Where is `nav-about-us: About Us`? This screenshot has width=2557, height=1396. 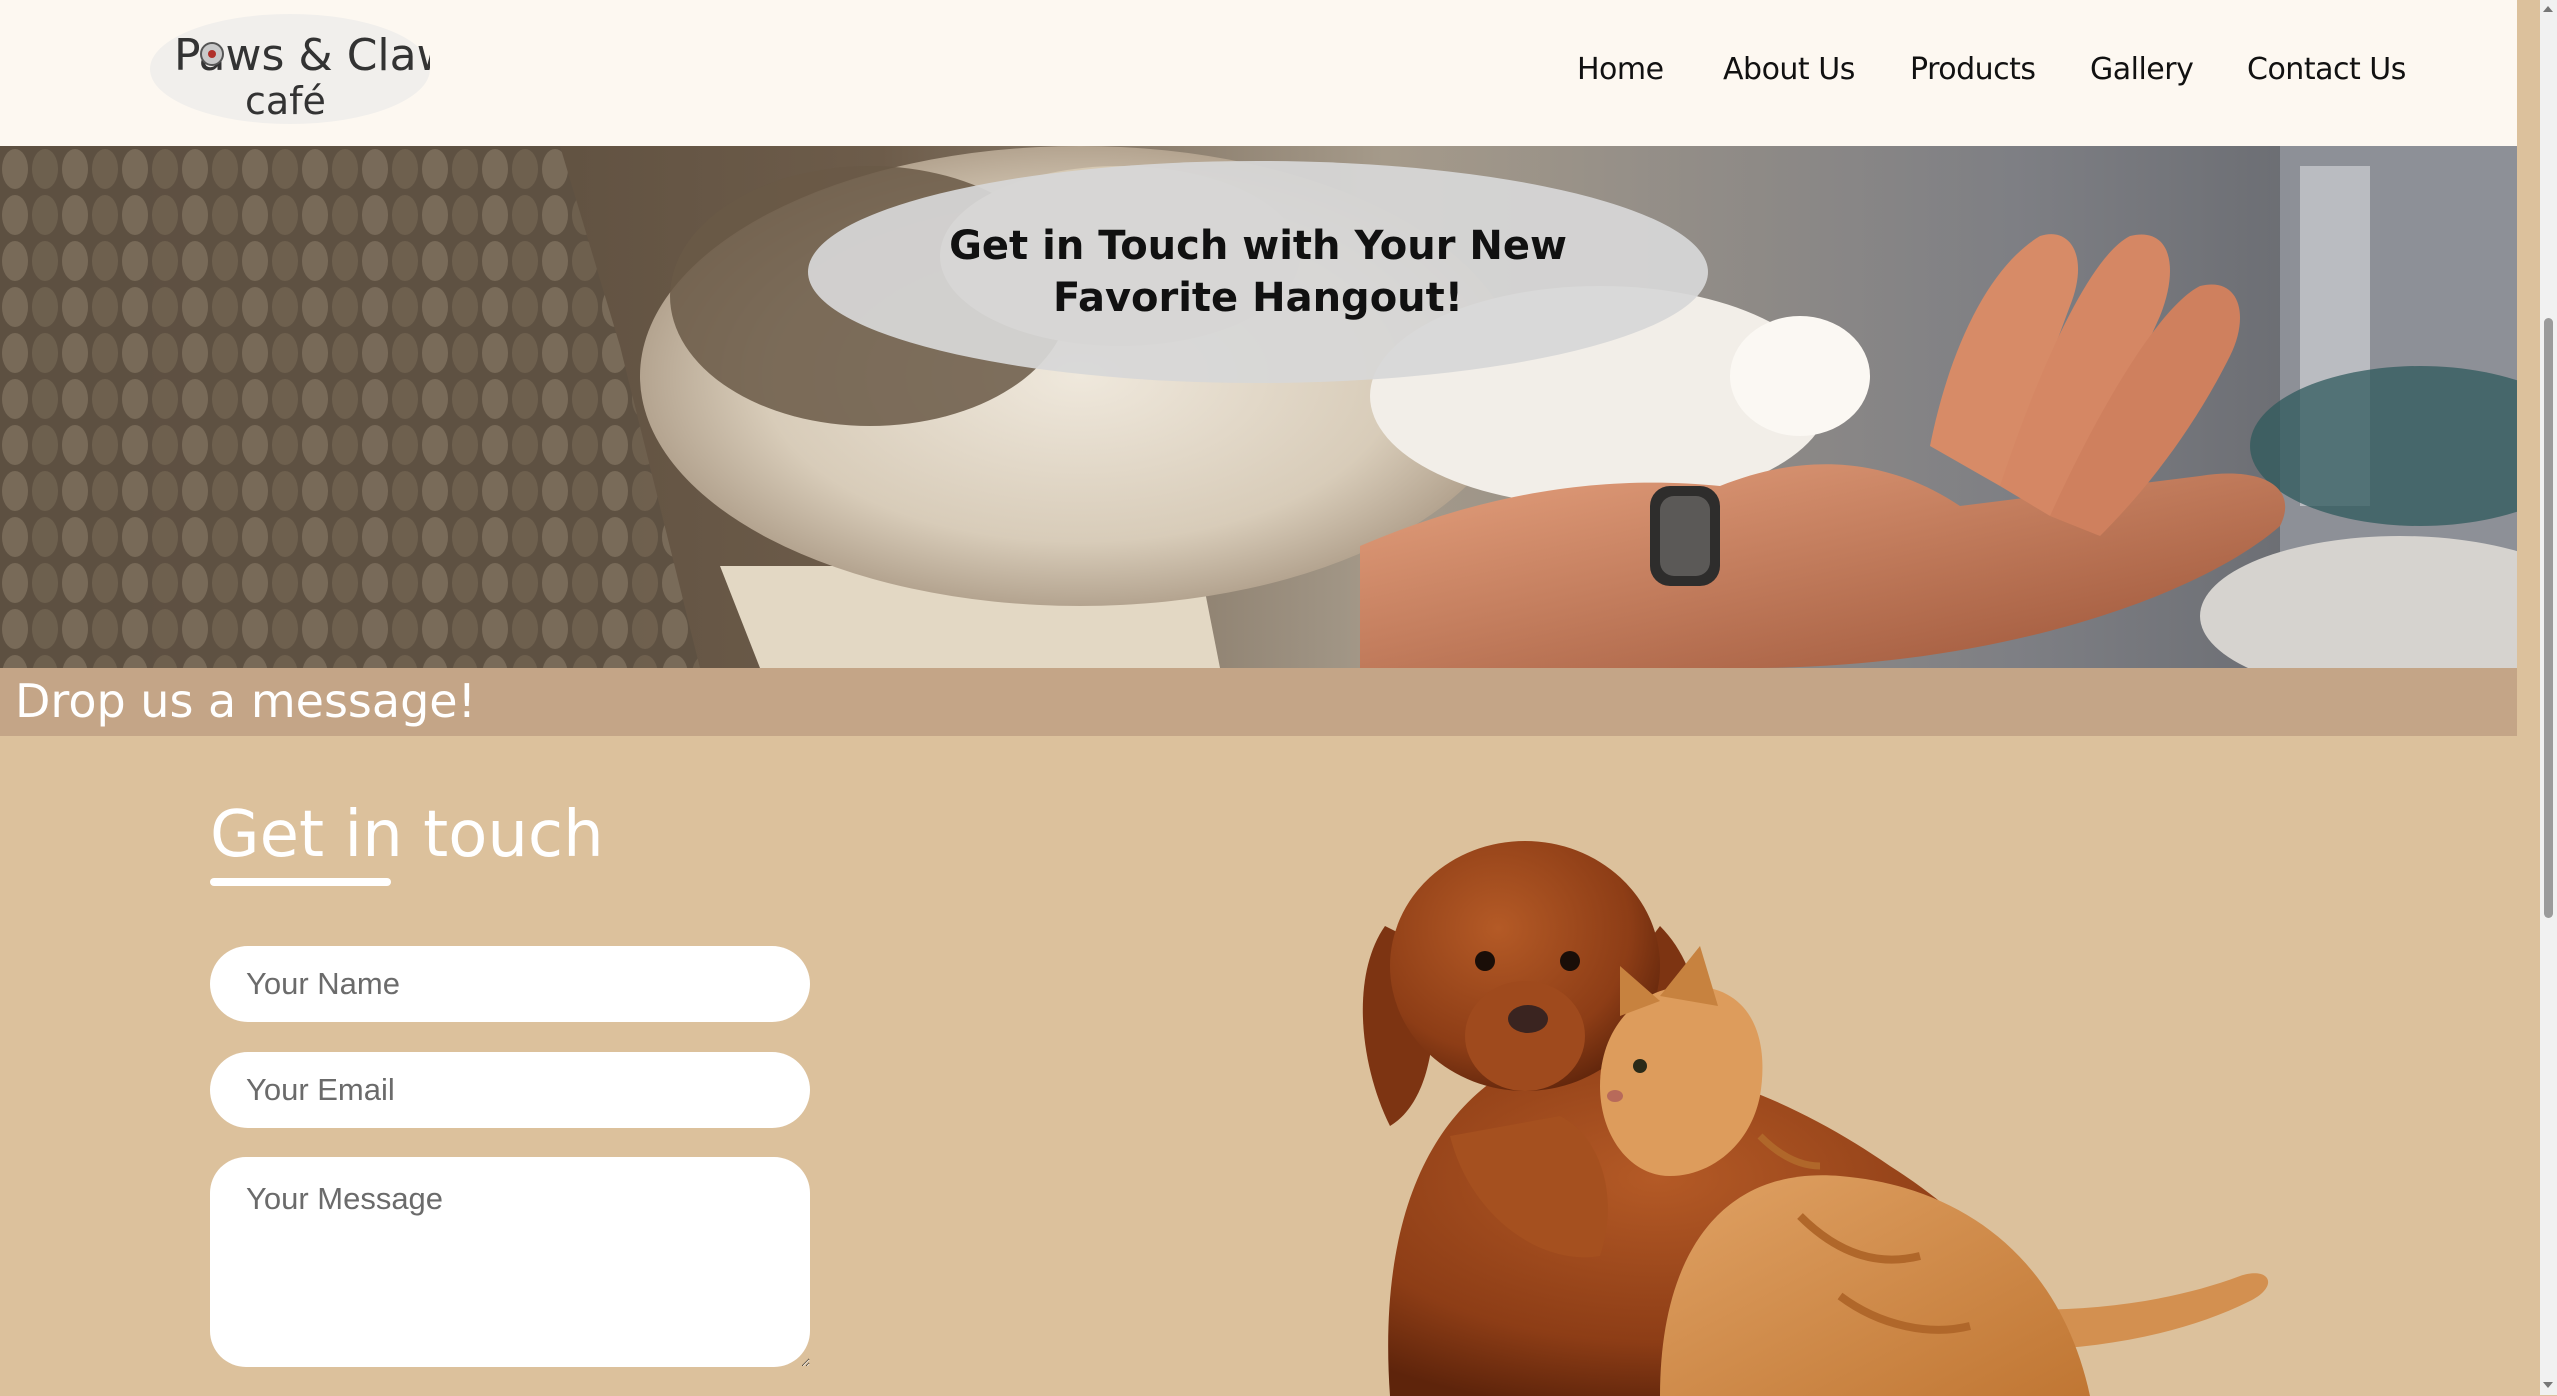
nav-about-us: About Us is located at coordinates (1789, 69).